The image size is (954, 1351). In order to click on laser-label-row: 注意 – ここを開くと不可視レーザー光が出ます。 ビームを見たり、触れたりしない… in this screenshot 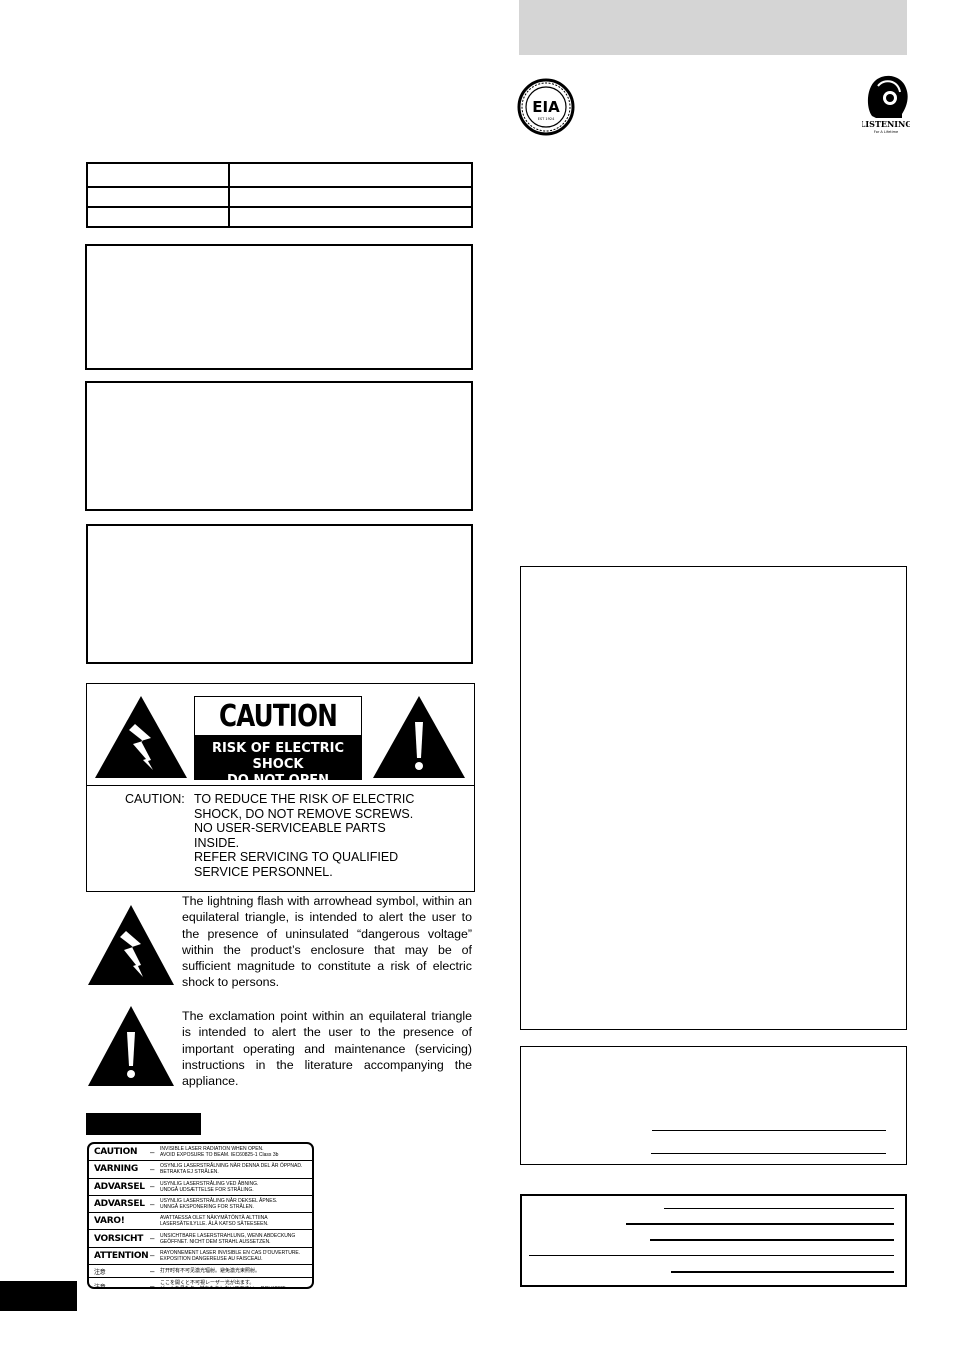, I will do `click(200, 1283)`.